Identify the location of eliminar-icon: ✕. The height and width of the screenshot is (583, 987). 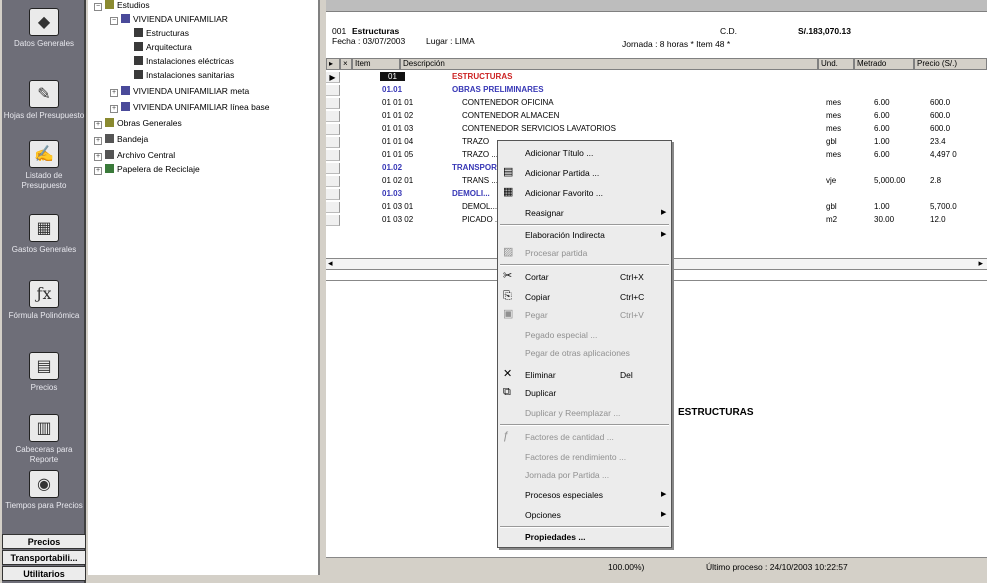
(508, 374).